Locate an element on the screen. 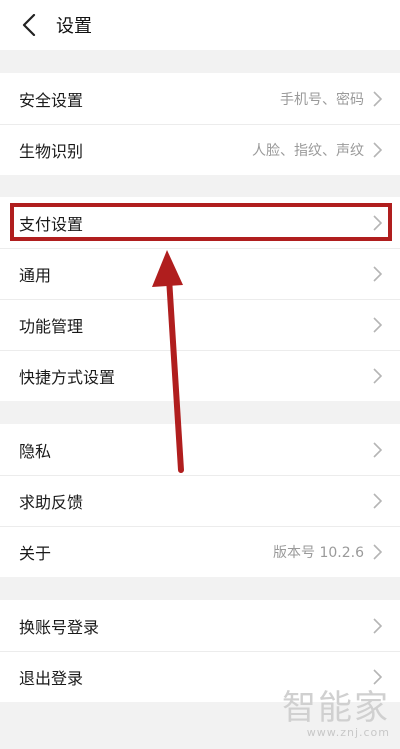 Image resolution: width=400 pixels, height=749 pixels. payment-settings-item: 支付设置 is located at coordinates (200, 222).